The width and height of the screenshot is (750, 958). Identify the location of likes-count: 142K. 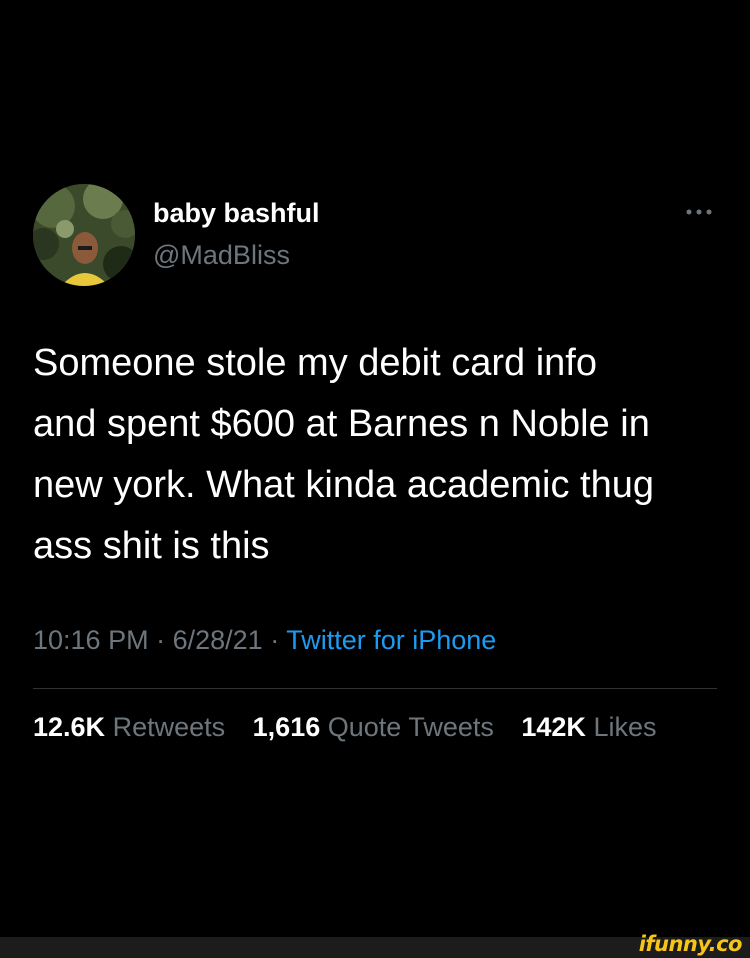
(553, 727).